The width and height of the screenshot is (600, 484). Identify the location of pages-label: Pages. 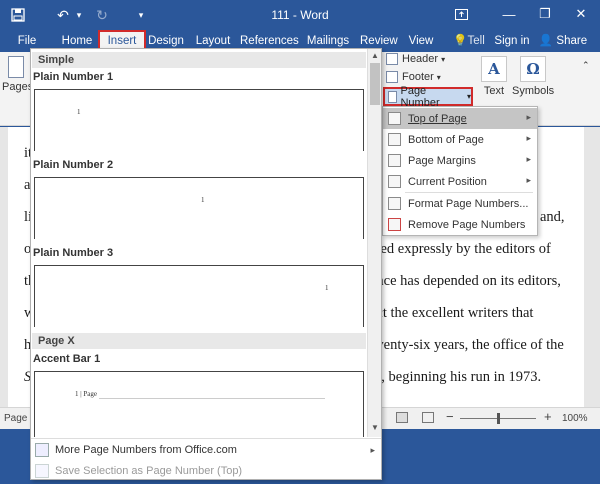
(18, 87).